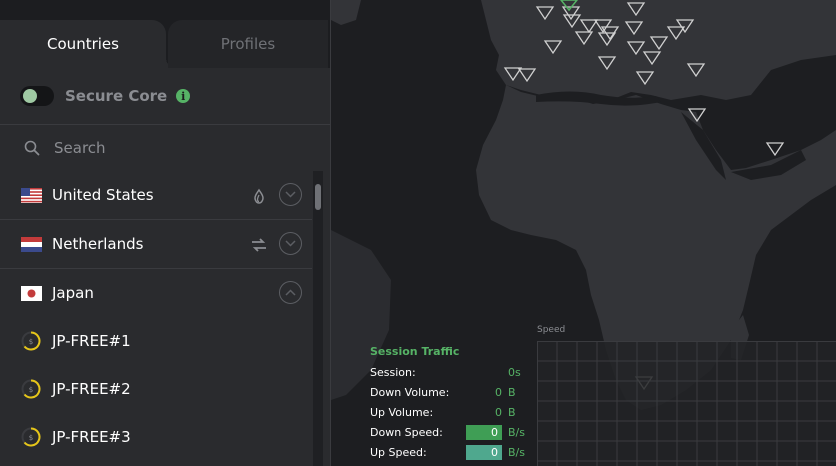 This screenshot has width=836, height=466. I want to click on down-speed-unit: B/s, so click(516, 432).